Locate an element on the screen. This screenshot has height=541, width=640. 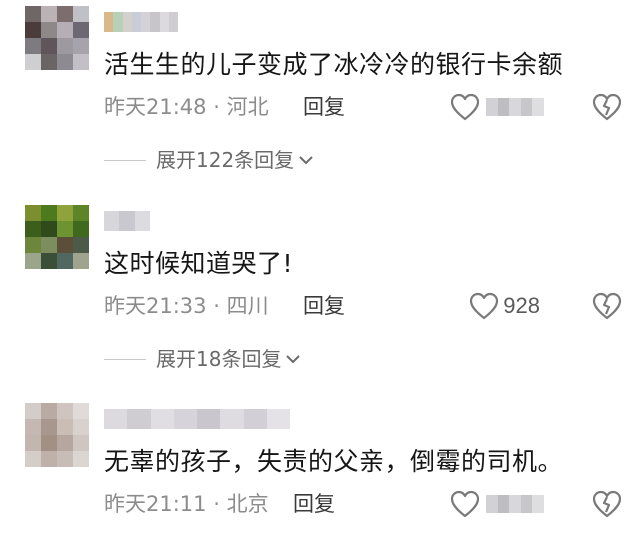
comment-location: 河北 is located at coordinates (247, 107).